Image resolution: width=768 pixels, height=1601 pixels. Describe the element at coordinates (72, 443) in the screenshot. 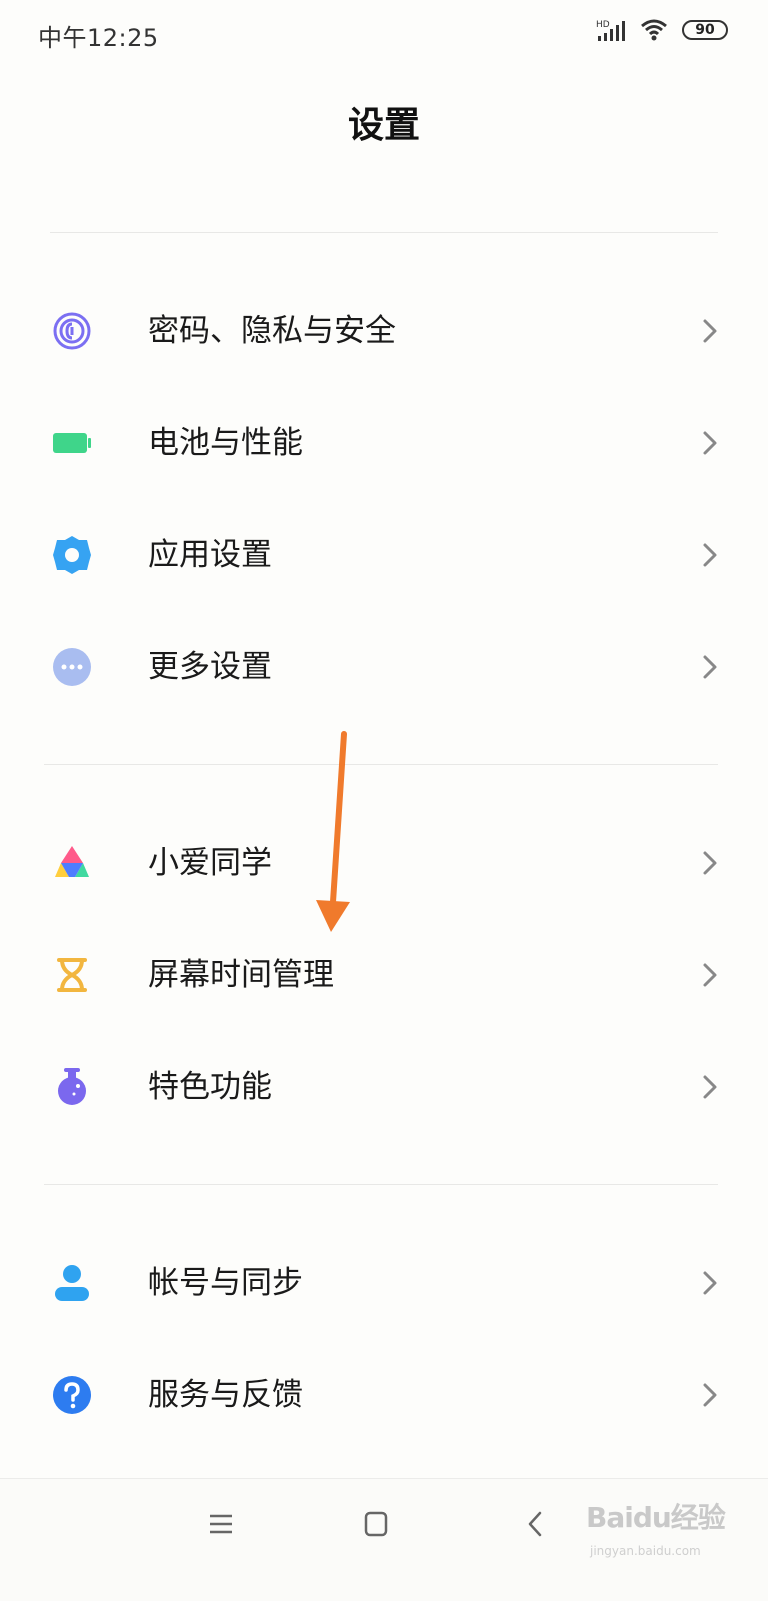

I see `battery-icon` at that location.